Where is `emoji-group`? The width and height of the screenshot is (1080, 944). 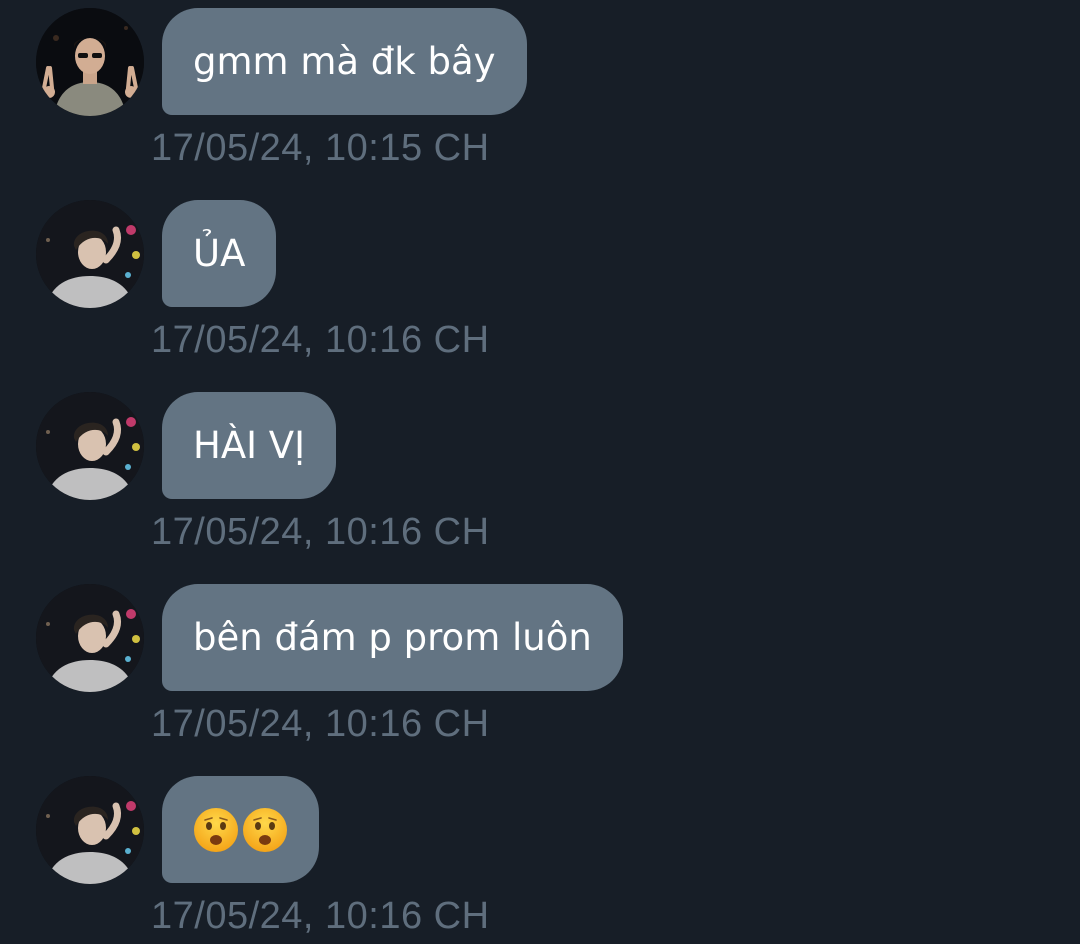 emoji-group is located at coordinates (240, 830).